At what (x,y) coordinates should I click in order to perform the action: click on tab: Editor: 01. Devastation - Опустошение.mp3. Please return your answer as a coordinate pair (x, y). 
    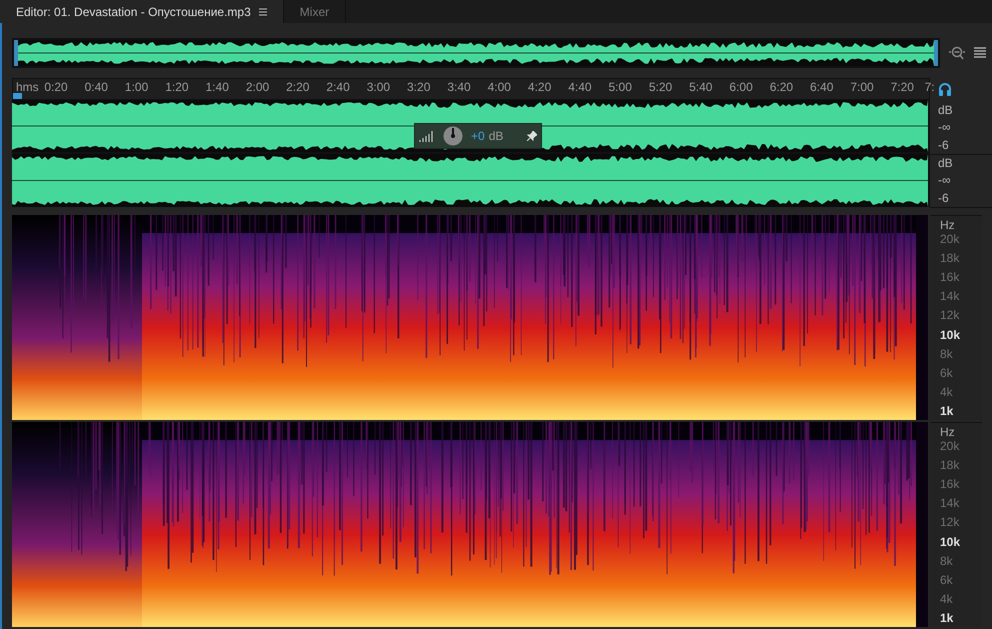
    Looking at the image, I should click on (142, 11).